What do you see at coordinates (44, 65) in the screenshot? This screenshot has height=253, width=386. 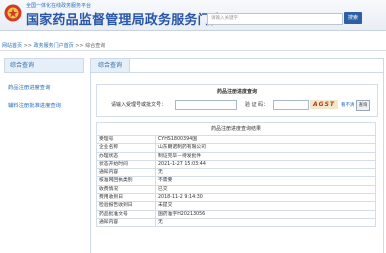 I see `sidebar-heading: 综合查询` at bounding box center [44, 65].